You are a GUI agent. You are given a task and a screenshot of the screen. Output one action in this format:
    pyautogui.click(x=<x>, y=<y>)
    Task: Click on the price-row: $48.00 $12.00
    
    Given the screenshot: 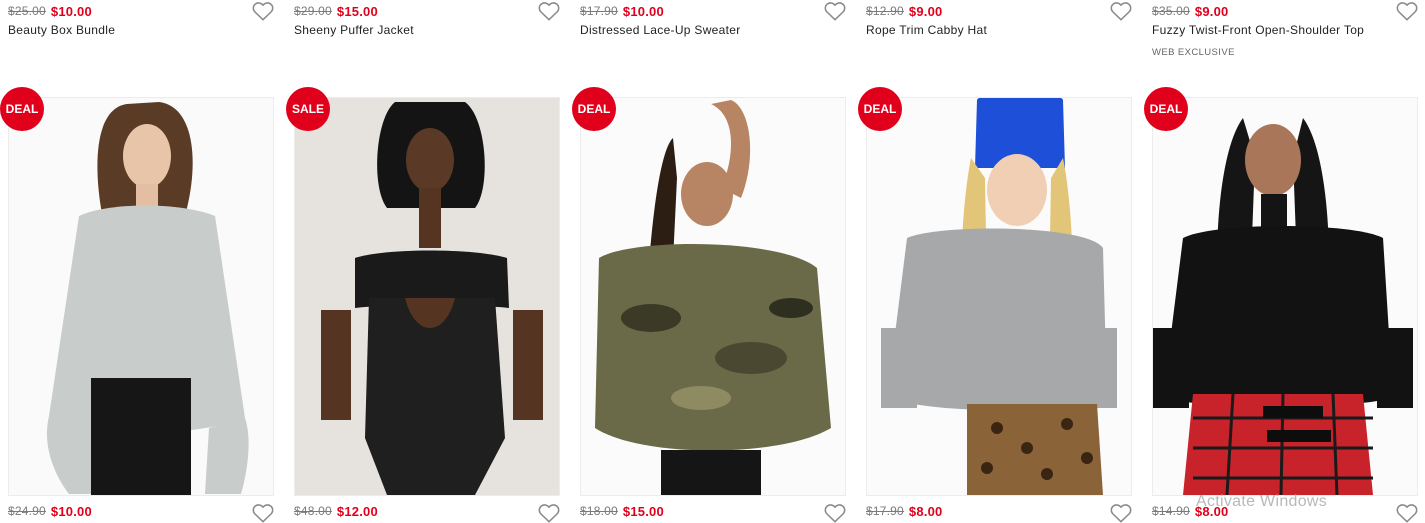 What is the action you would take?
    pyautogui.click(x=336, y=511)
    